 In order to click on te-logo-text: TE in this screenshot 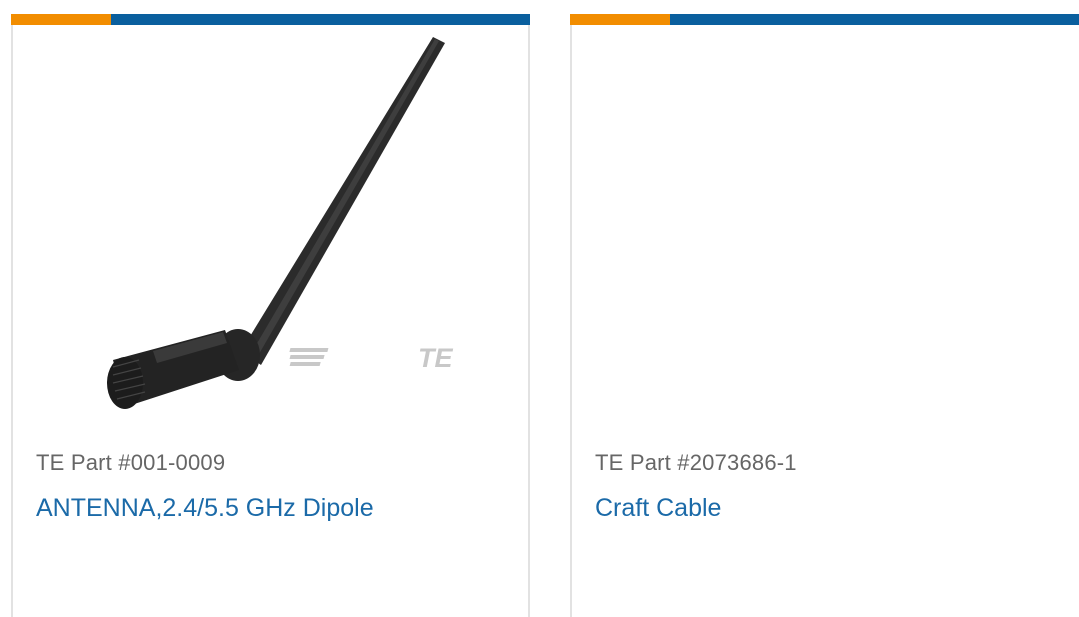, I will do `click(435, 358)`.